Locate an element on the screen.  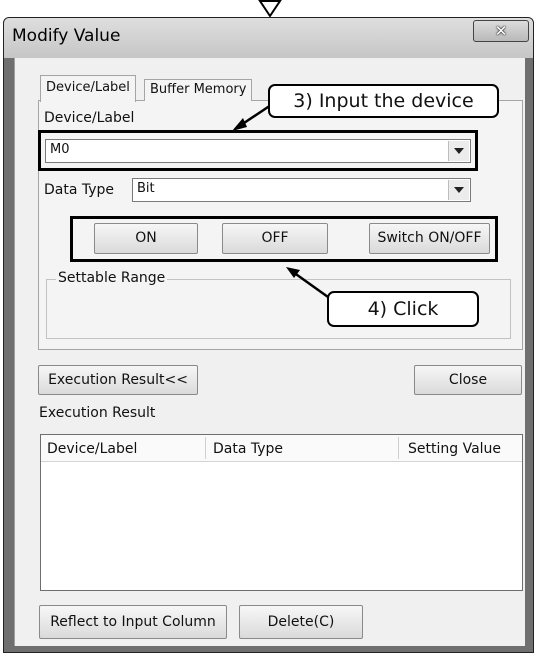
device-label-caption: Device/Label is located at coordinates (89, 118).